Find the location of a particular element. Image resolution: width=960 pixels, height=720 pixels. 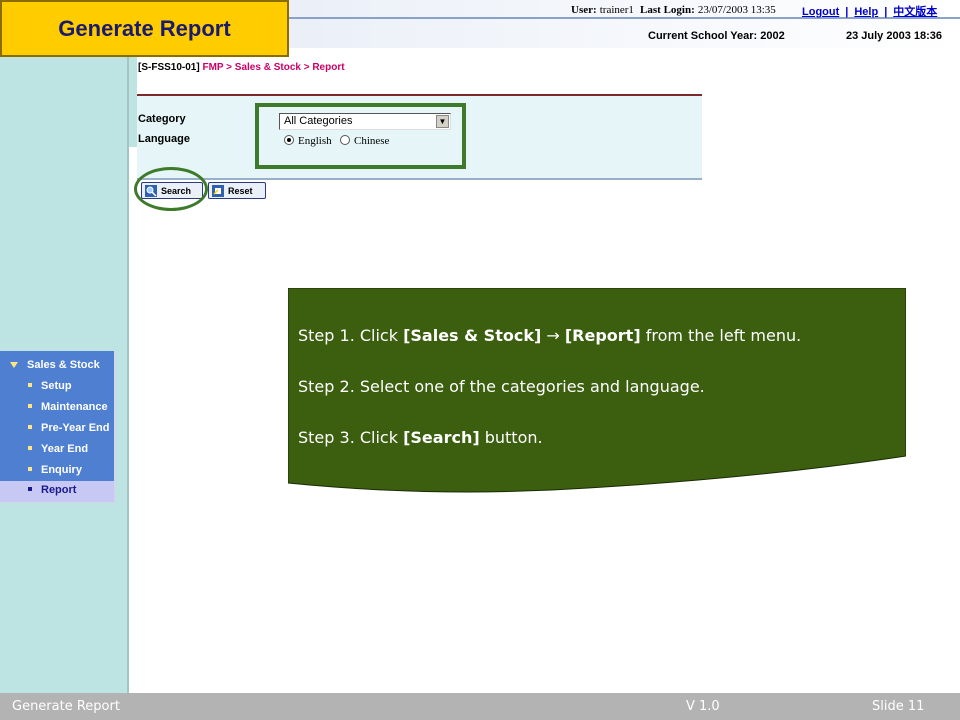

sidebar-item-report: Report is located at coordinates (57, 491).